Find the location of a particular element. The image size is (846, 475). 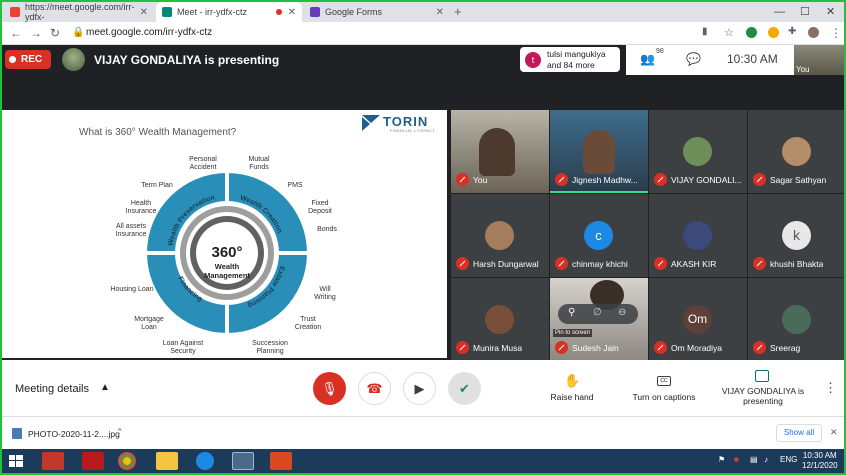

tab-forms: Google Forms ✕ is located at coordinates (377, 12).